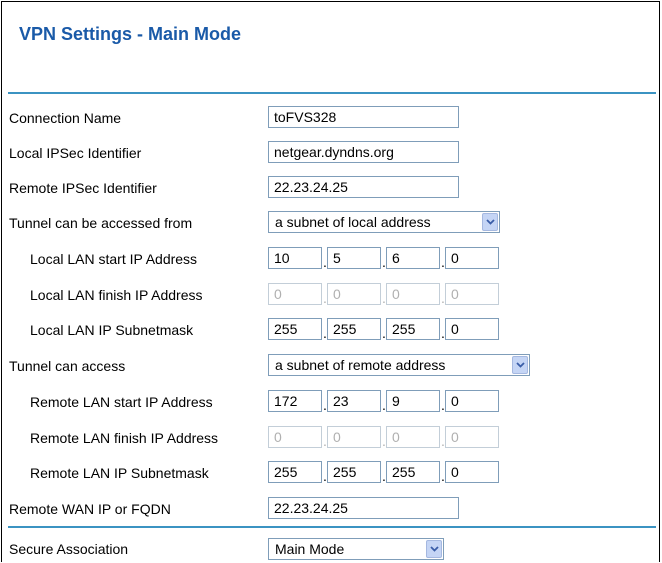 This screenshot has width=662, height=563. I want to click on local-ipsec-identifier-label: Local IPSec Identifier, so click(75, 153).